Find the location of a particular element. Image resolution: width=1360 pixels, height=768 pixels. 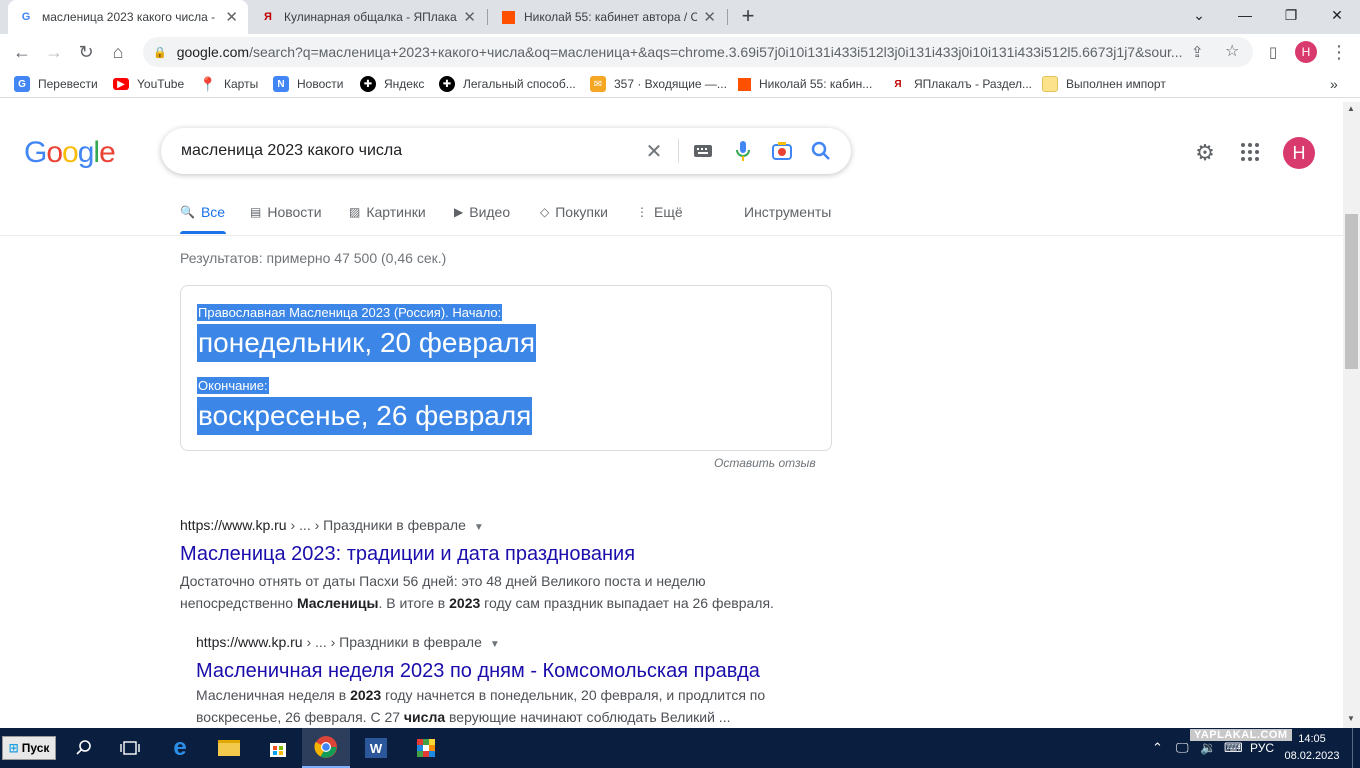

scrollbar-thumb is located at coordinates (1351, 291).